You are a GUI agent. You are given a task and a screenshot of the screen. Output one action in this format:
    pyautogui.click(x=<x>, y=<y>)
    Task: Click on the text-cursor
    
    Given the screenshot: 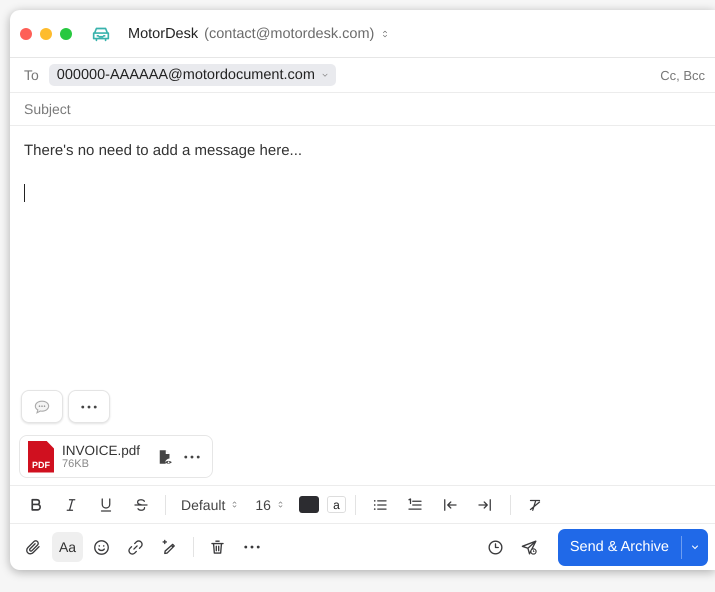 What is the action you would take?
    pyautogui.click(x=24, y=193)
    